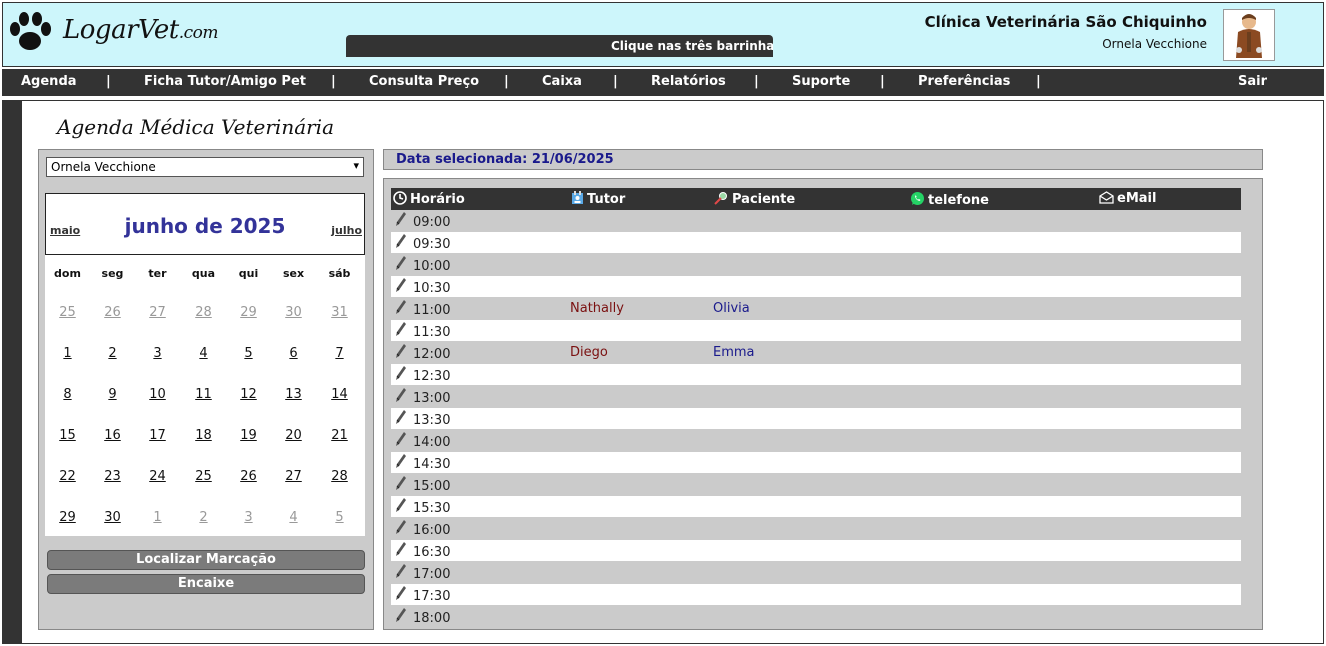 The height and width of the screenshot is (646, 1326). I want to click on logo: LogarVet.com, so click(113, 32).